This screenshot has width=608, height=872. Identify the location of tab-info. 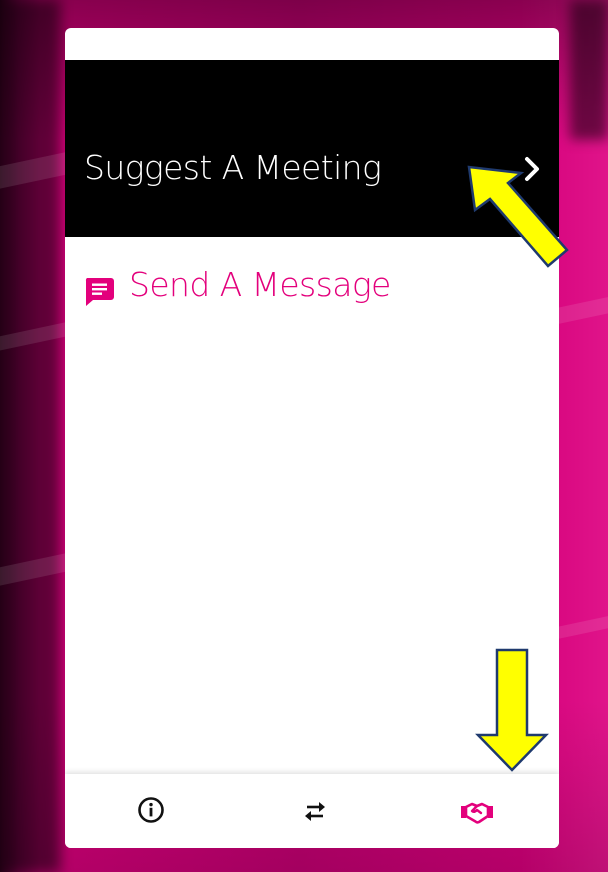
(147, 811).